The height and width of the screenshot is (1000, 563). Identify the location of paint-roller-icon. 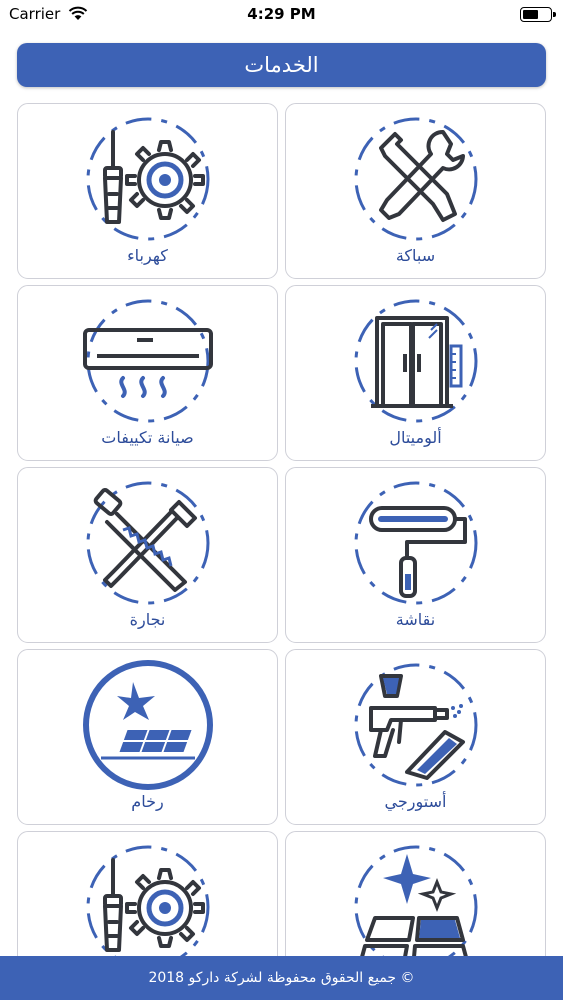
(415, 543).